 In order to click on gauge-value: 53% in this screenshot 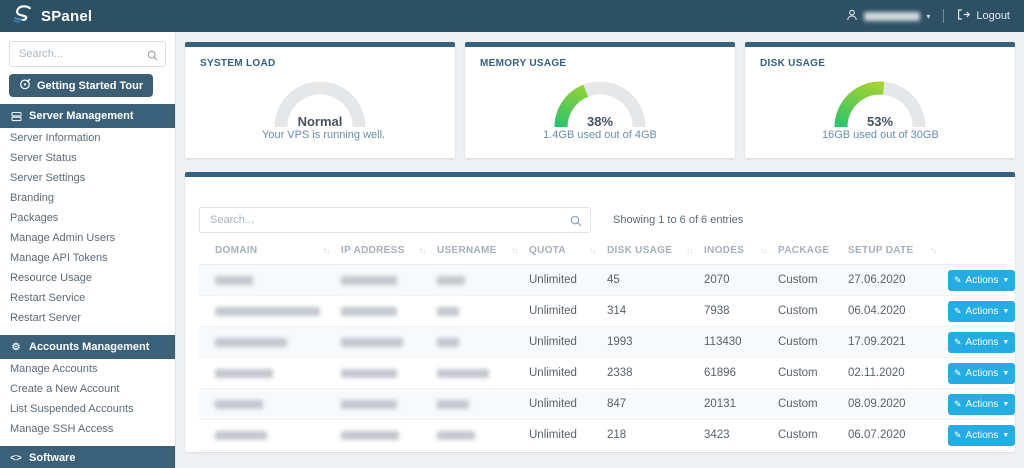, I will do `click(880, 121)`.